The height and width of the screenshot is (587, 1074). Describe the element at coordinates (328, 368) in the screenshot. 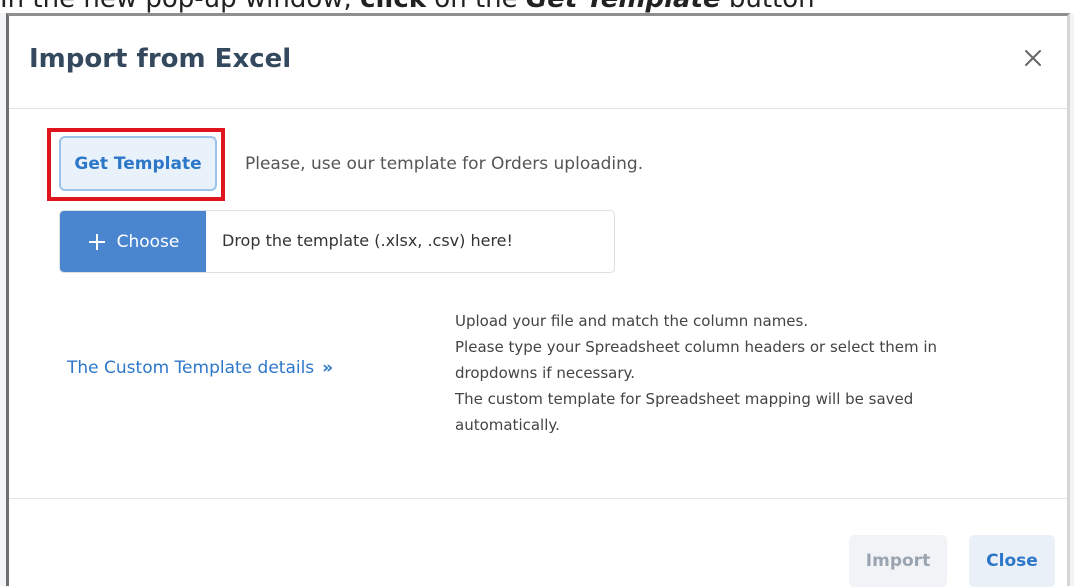

I see `double-chevron-right-icon: »` at that location.